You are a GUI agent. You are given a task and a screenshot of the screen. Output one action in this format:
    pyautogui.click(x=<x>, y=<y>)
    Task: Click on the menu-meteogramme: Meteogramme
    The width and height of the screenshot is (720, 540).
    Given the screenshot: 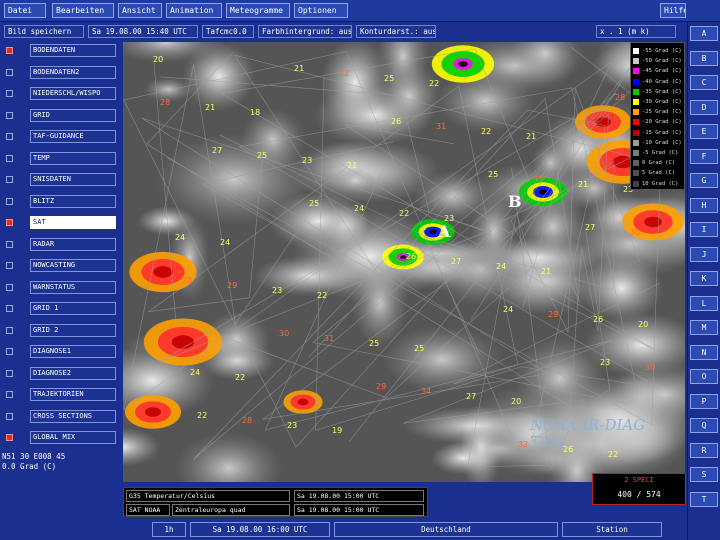 What is the action you would take?
    pyautogui.click(x=258, y=10)
    